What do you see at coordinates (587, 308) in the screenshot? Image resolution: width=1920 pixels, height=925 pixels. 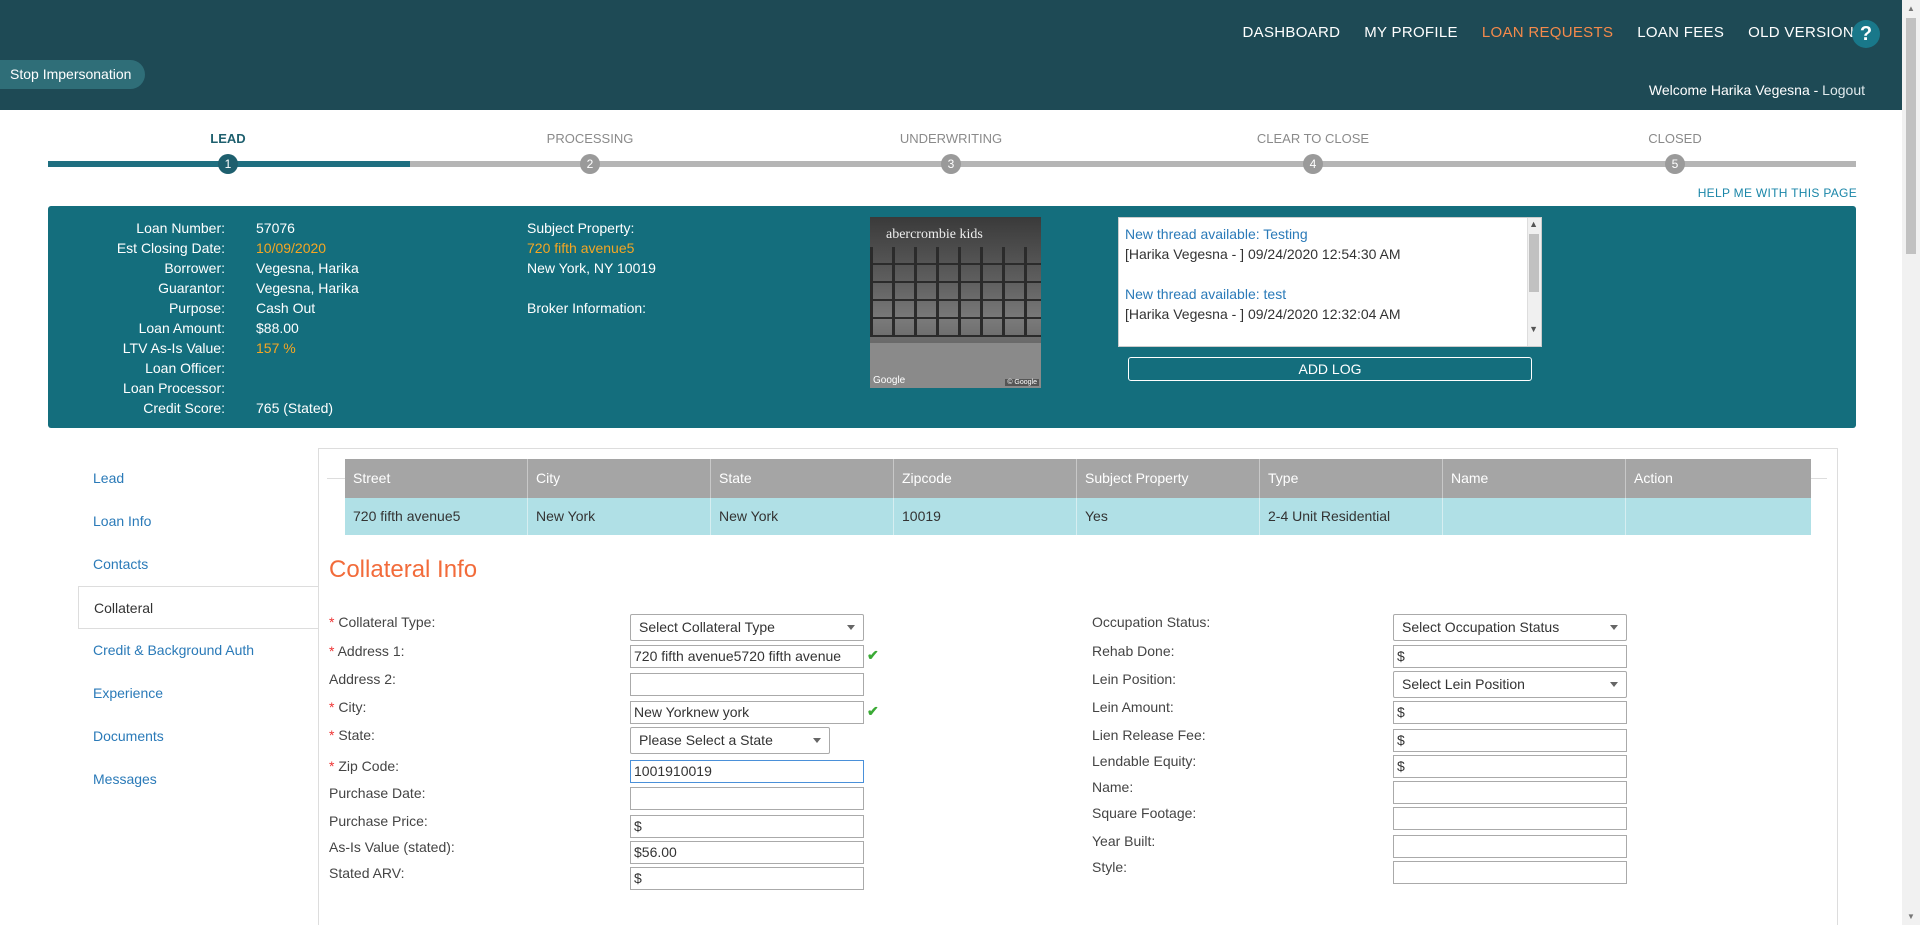 I see `broker-info-label: Broker Information:` at bounding box center [587, 308].